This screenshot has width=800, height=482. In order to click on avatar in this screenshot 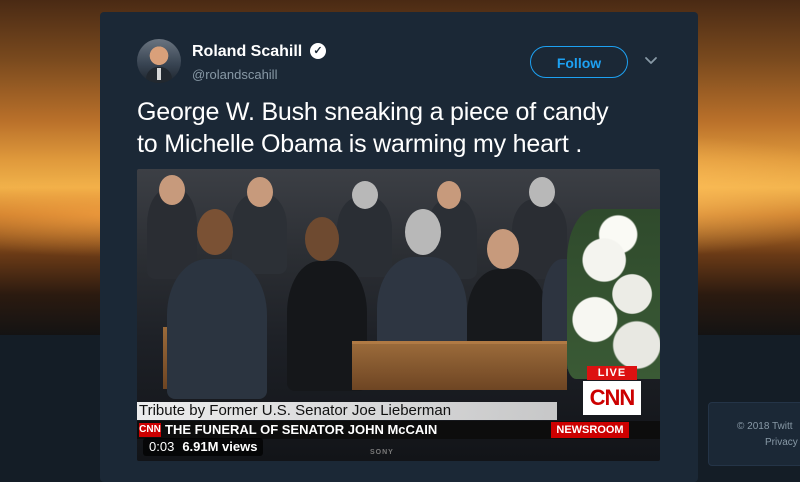, I will do `click(159, 61)`.